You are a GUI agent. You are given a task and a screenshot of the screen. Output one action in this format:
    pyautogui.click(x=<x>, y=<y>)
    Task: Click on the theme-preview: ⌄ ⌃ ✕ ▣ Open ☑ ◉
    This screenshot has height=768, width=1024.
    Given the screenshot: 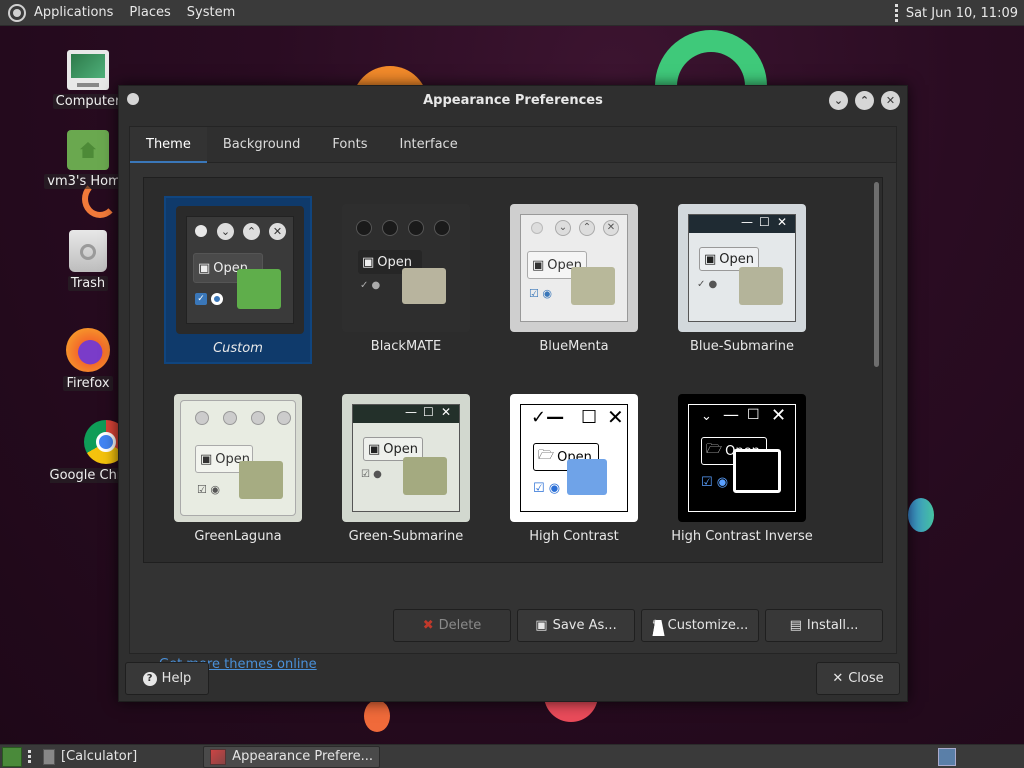 What is the action you would take?
    pyautogui.click(x=574, y=268)
    